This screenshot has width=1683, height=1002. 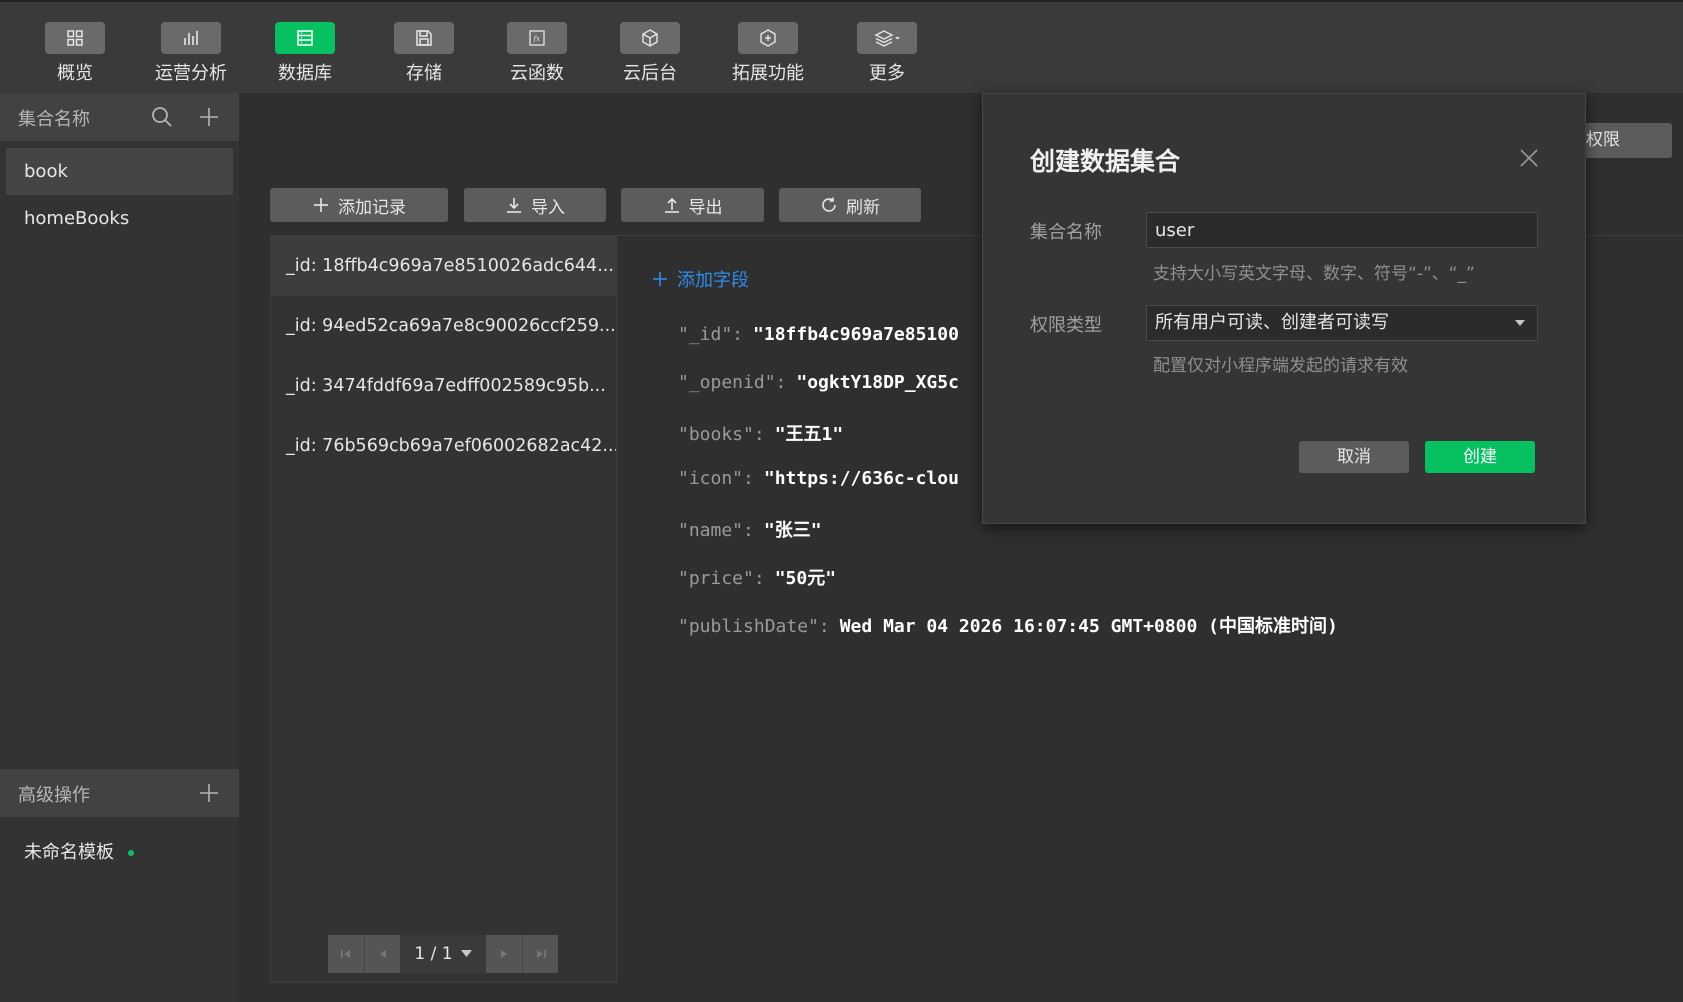 I want to click on tool-storage: 存储, so click(x=424, y=53).